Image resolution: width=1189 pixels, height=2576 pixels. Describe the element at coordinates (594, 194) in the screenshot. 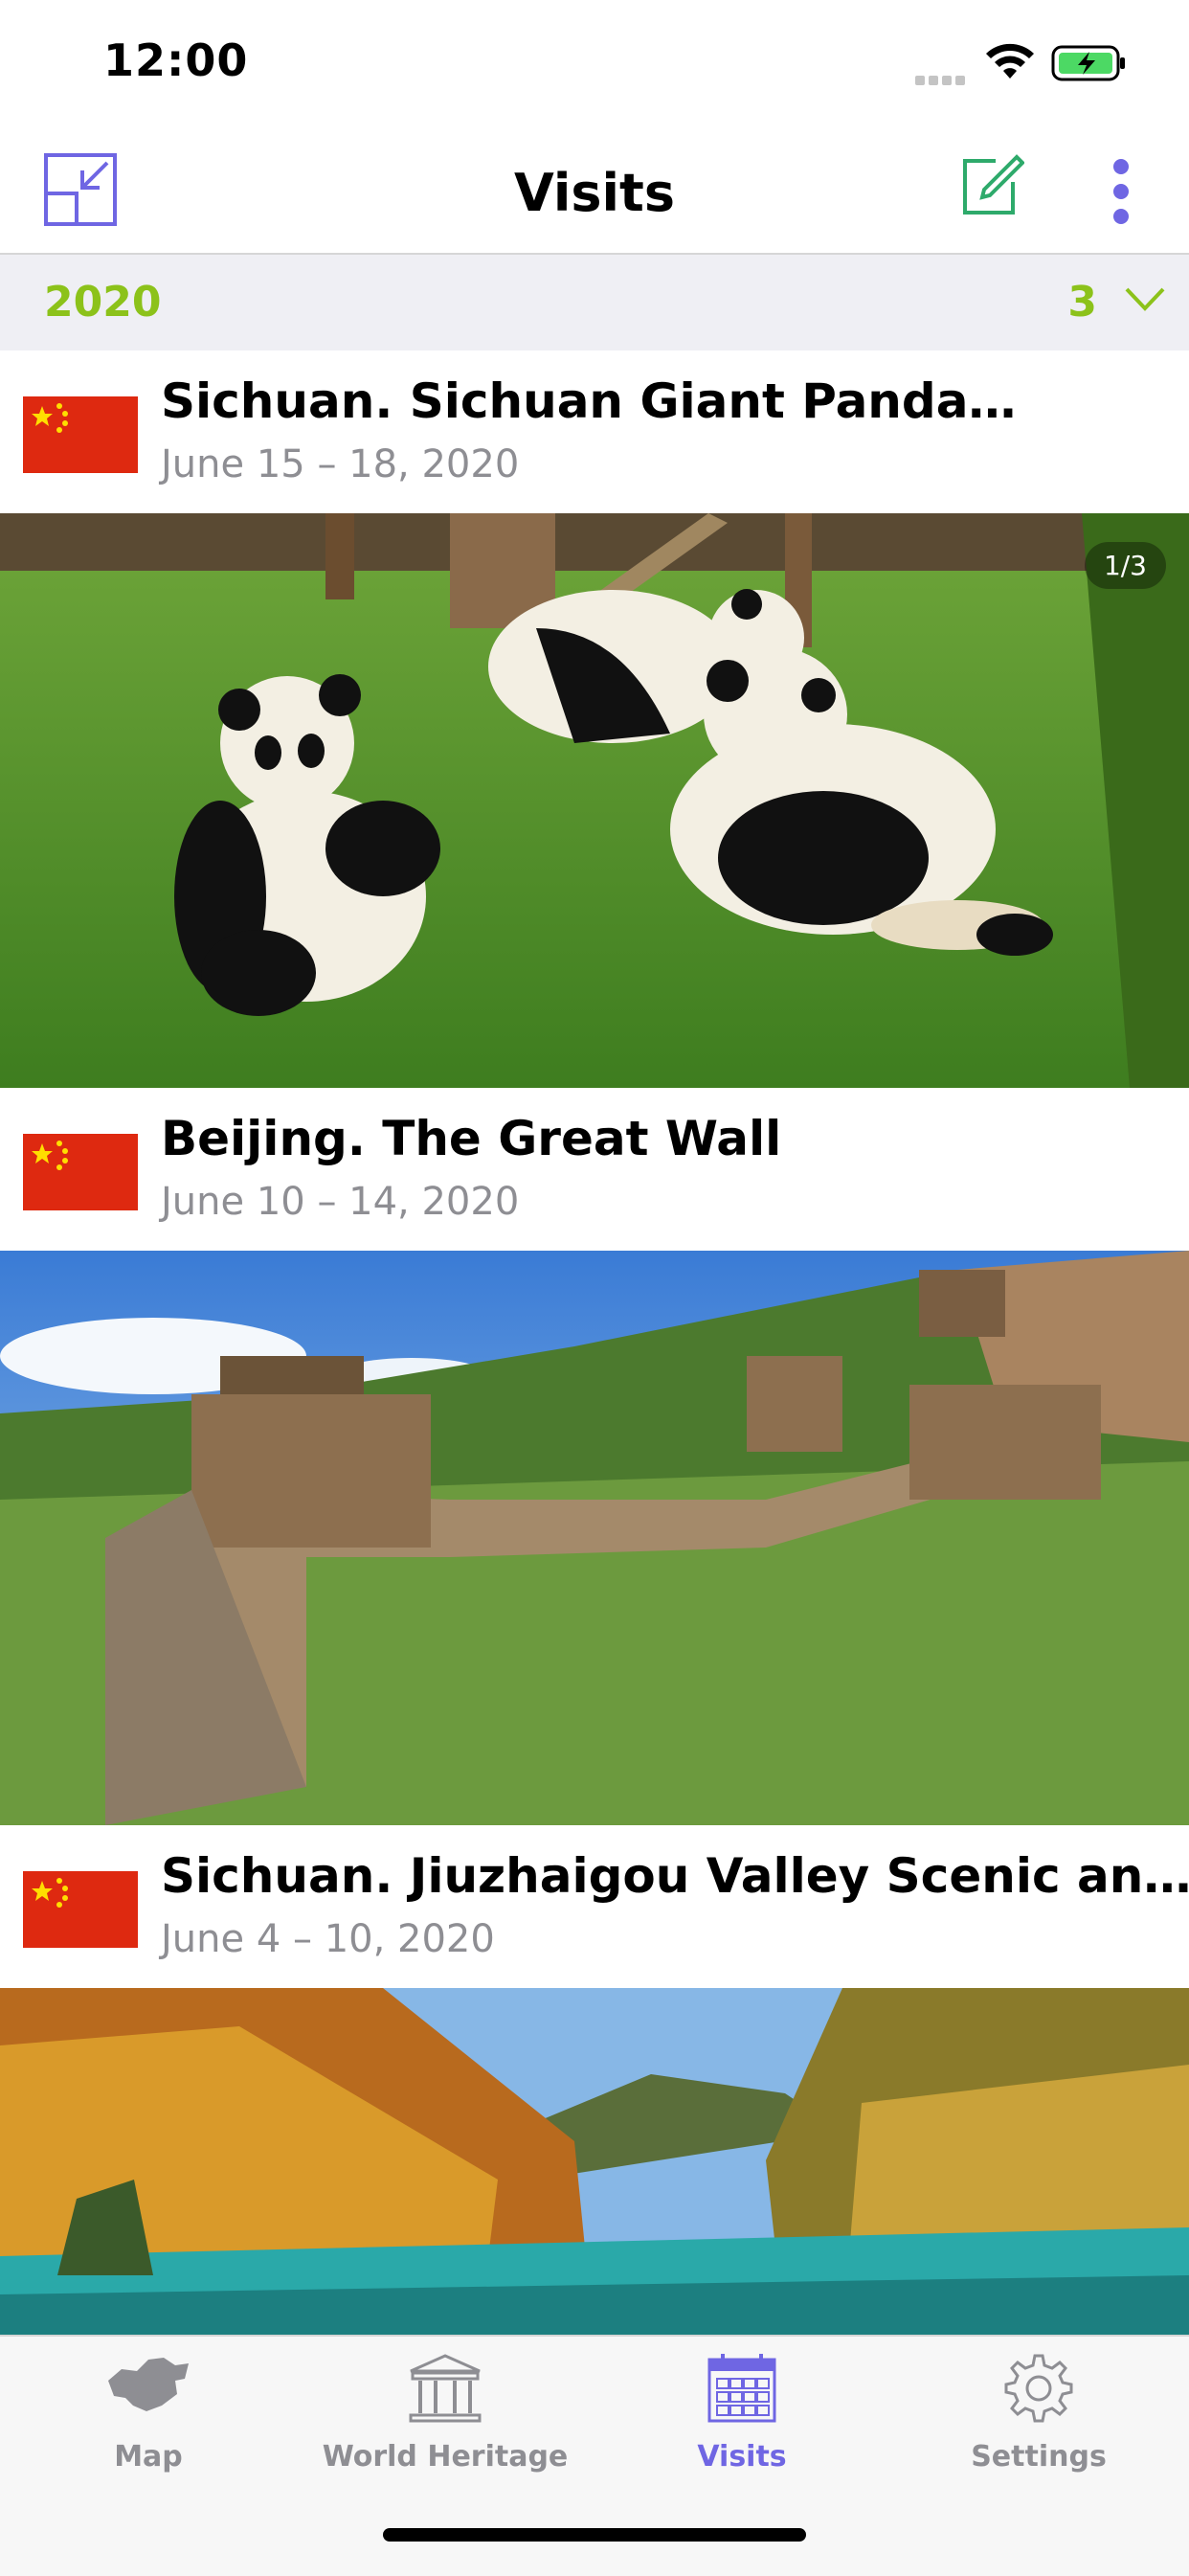

I see `nav-bar: Visits` at that location.